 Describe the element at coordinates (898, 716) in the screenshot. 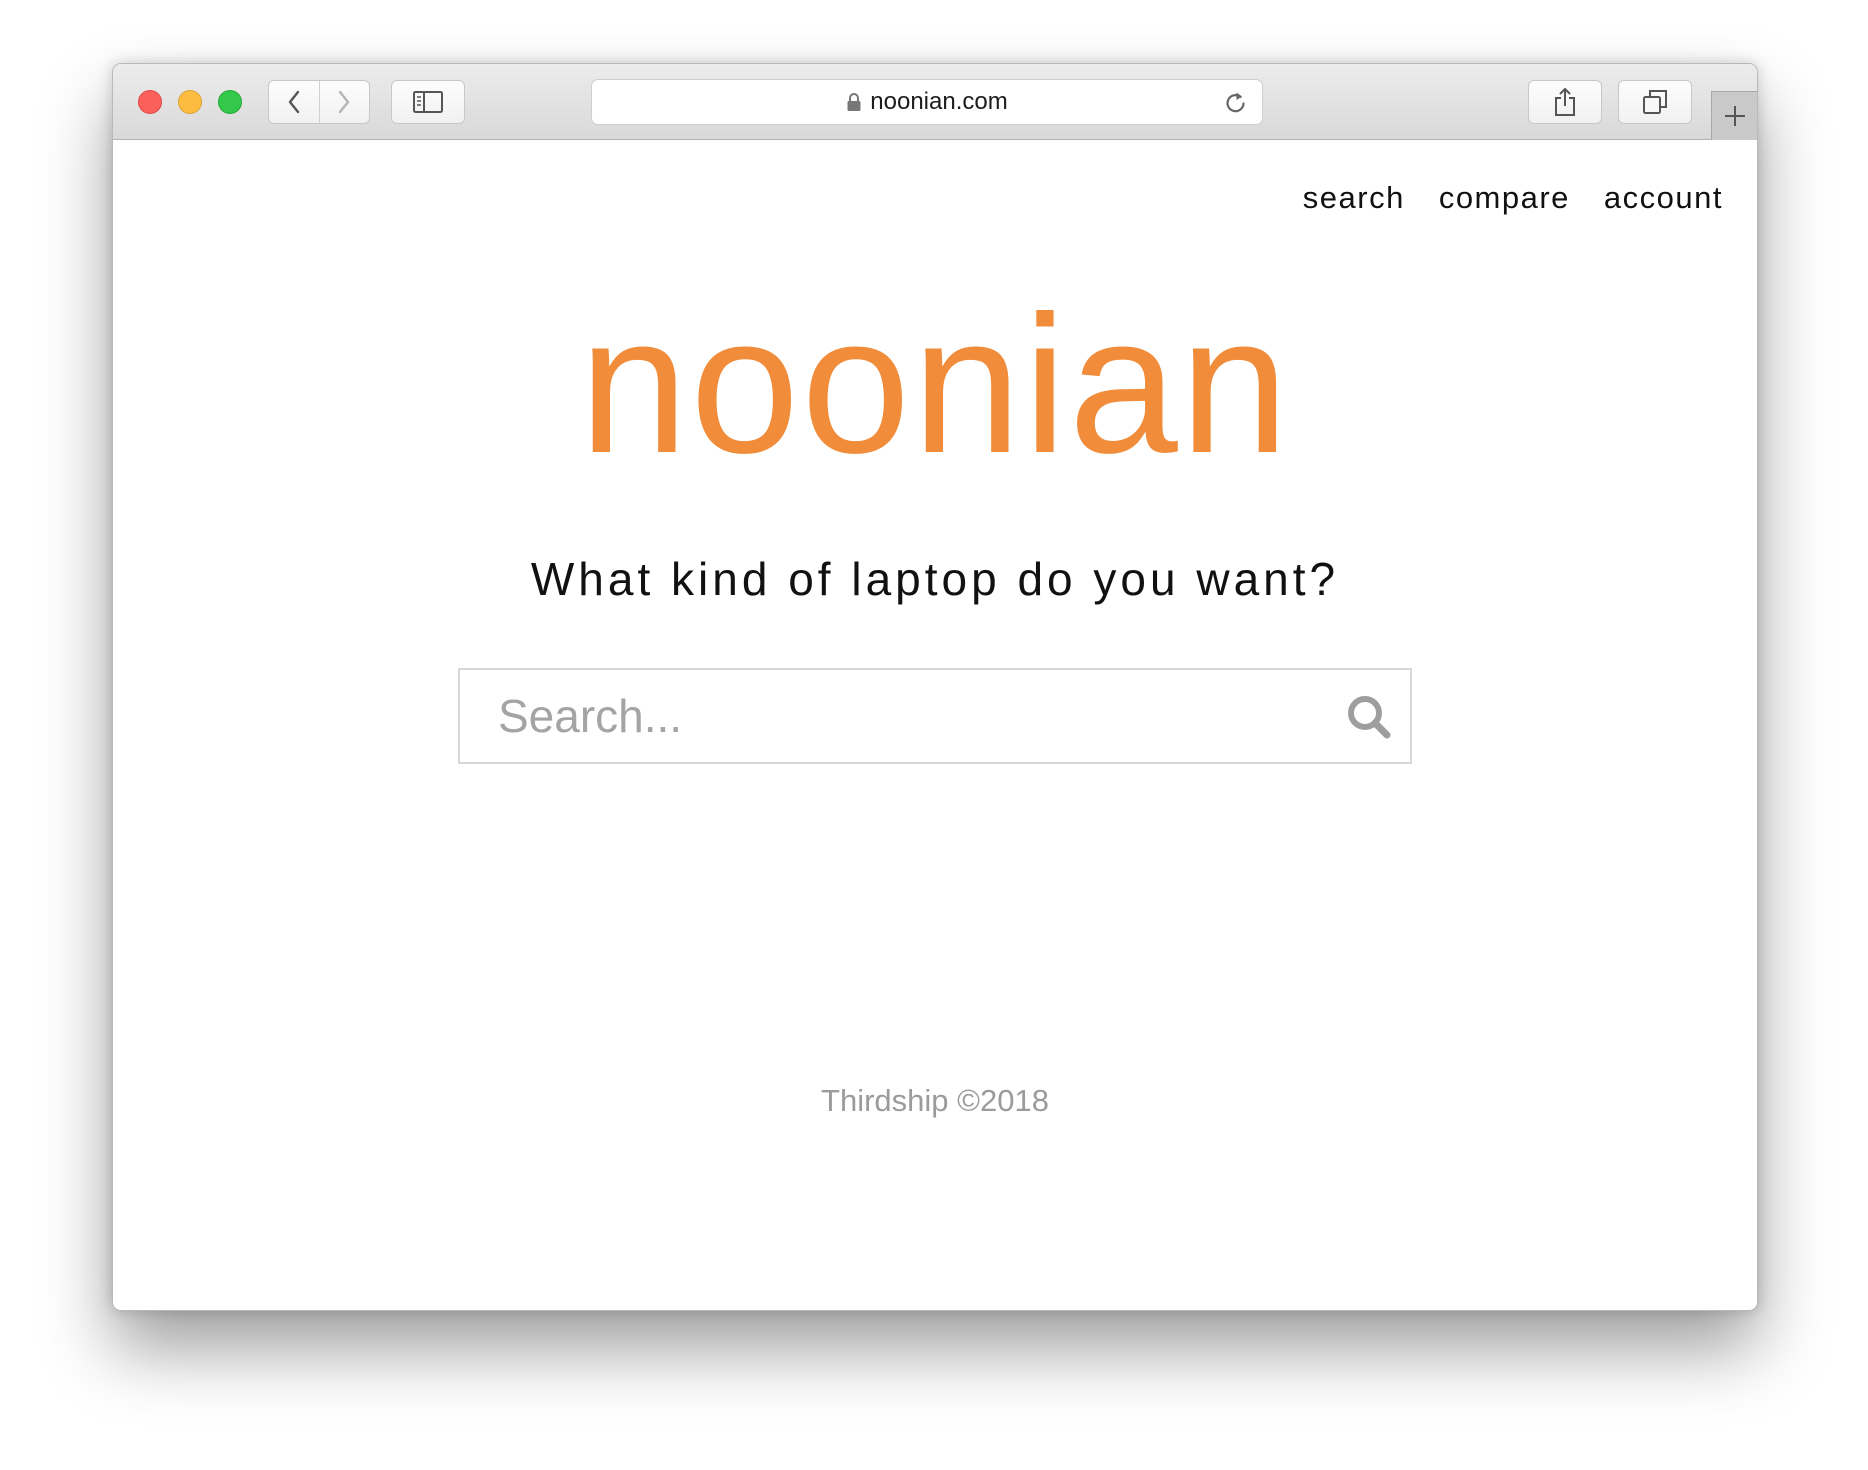

I see `search-input` at that location.